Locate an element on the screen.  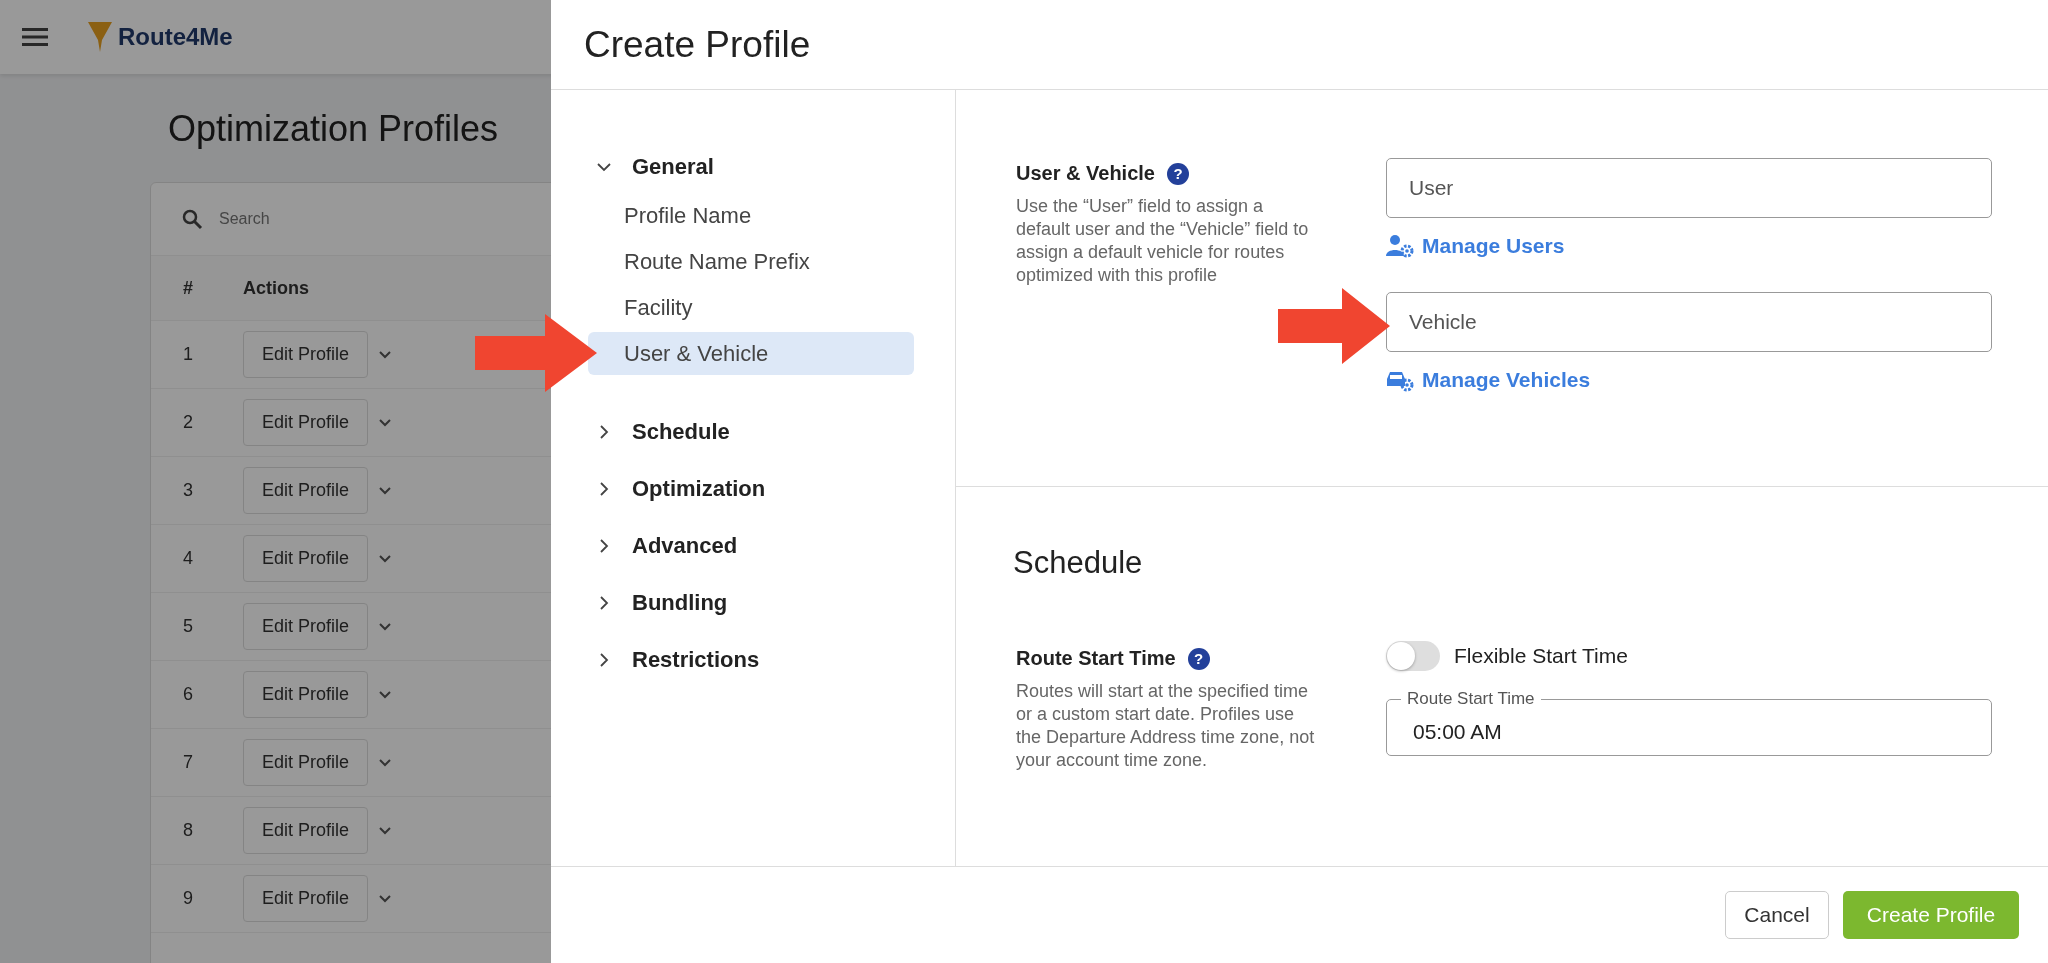
manage-users-link: Manage Users is located at coordinates (1475, 246).